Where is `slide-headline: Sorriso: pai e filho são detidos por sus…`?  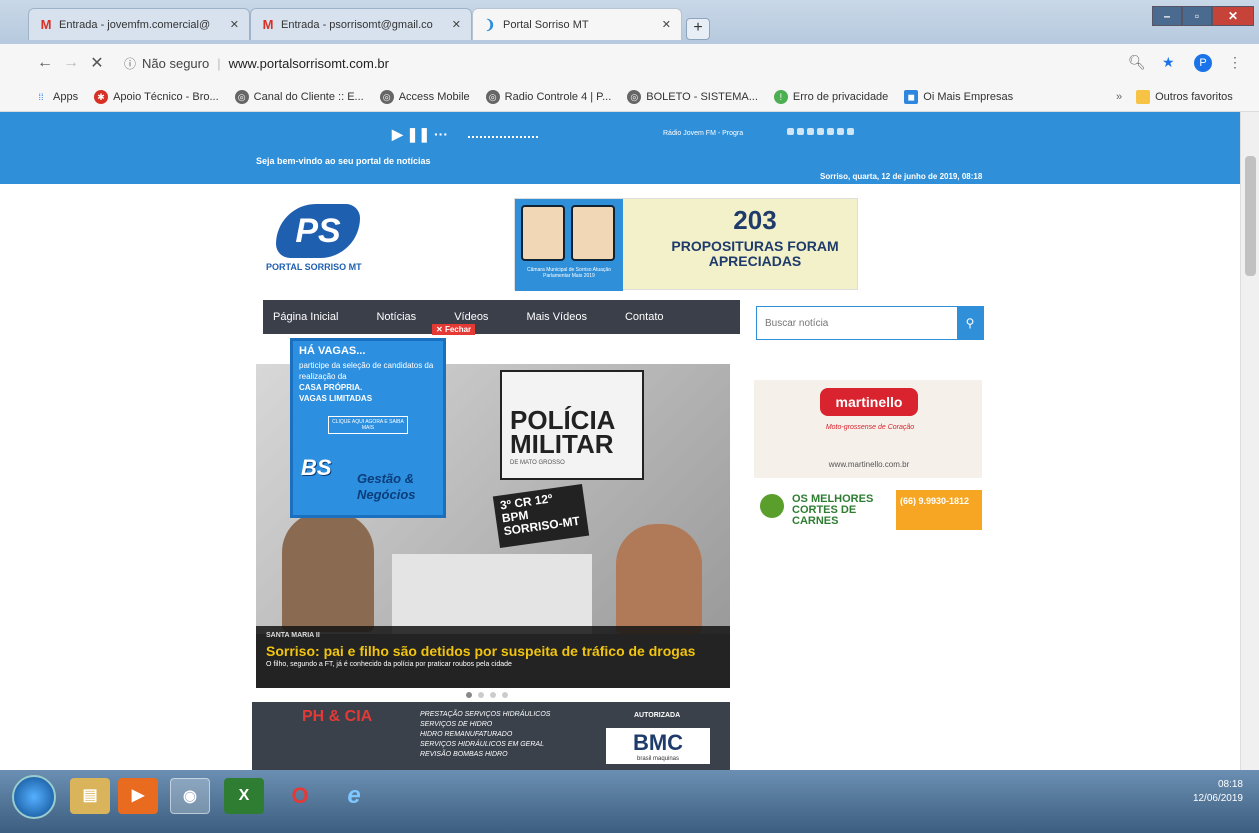 slide-headline: Sorriso: pai e filho são detidos por sus… is located at coordinates (493, 651).